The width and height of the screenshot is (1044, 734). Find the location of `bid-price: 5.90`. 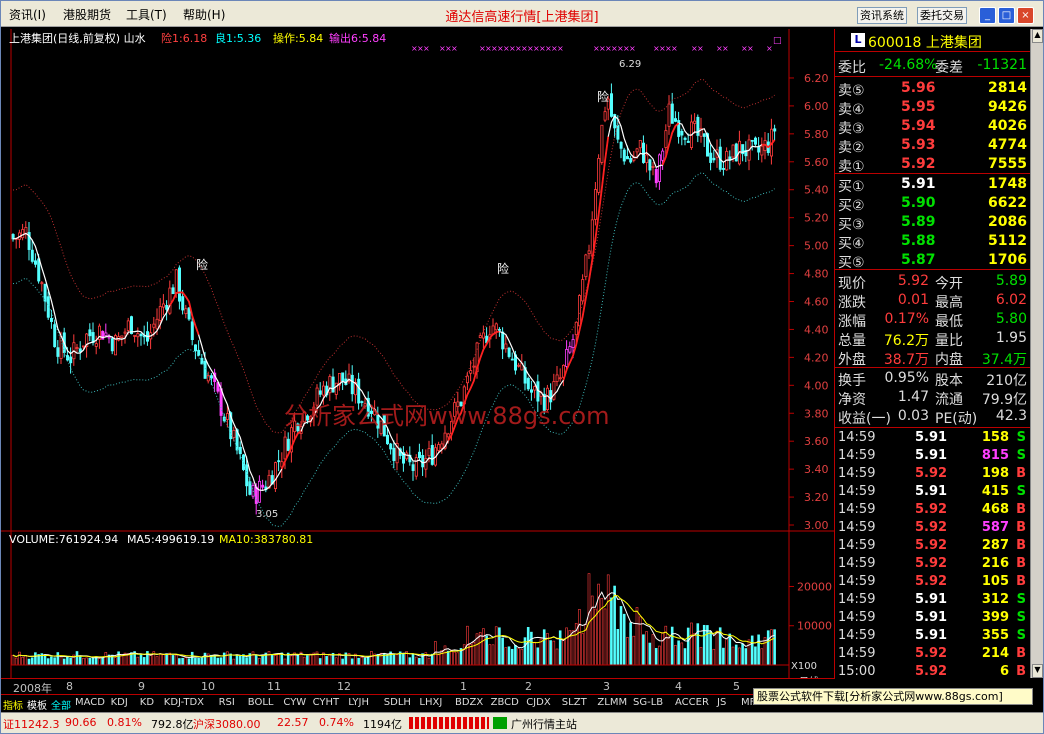

bid-price: 5.90 is located at coordinates (918, 203).